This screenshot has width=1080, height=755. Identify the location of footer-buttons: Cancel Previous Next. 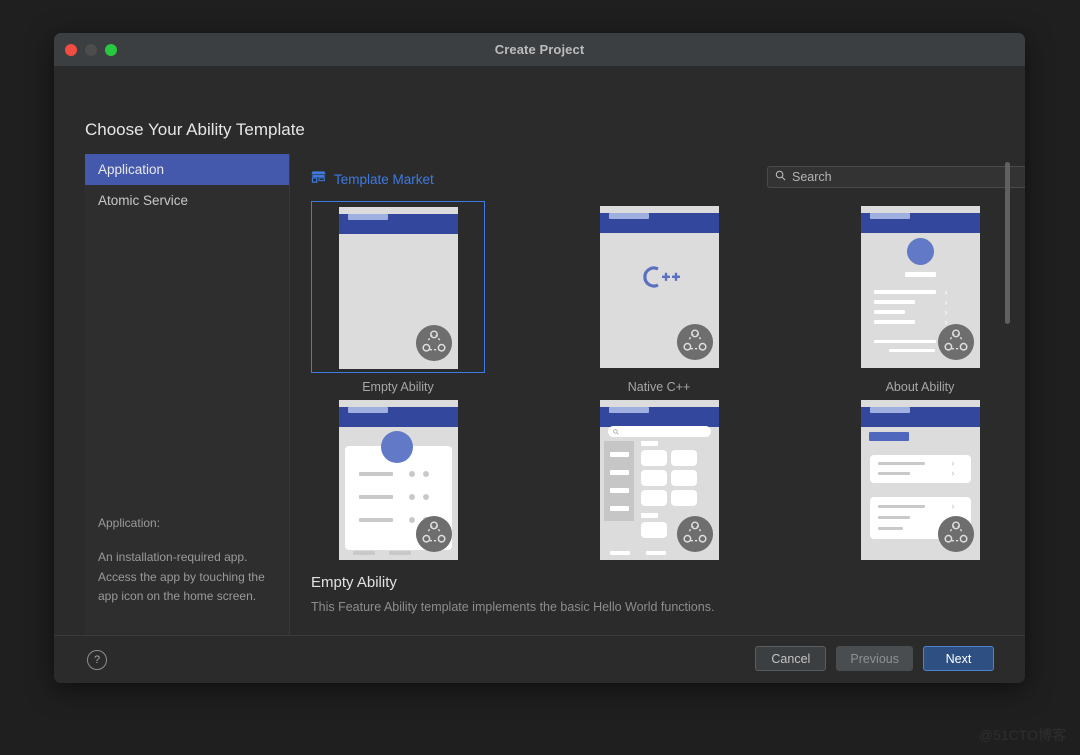
(874, 658).